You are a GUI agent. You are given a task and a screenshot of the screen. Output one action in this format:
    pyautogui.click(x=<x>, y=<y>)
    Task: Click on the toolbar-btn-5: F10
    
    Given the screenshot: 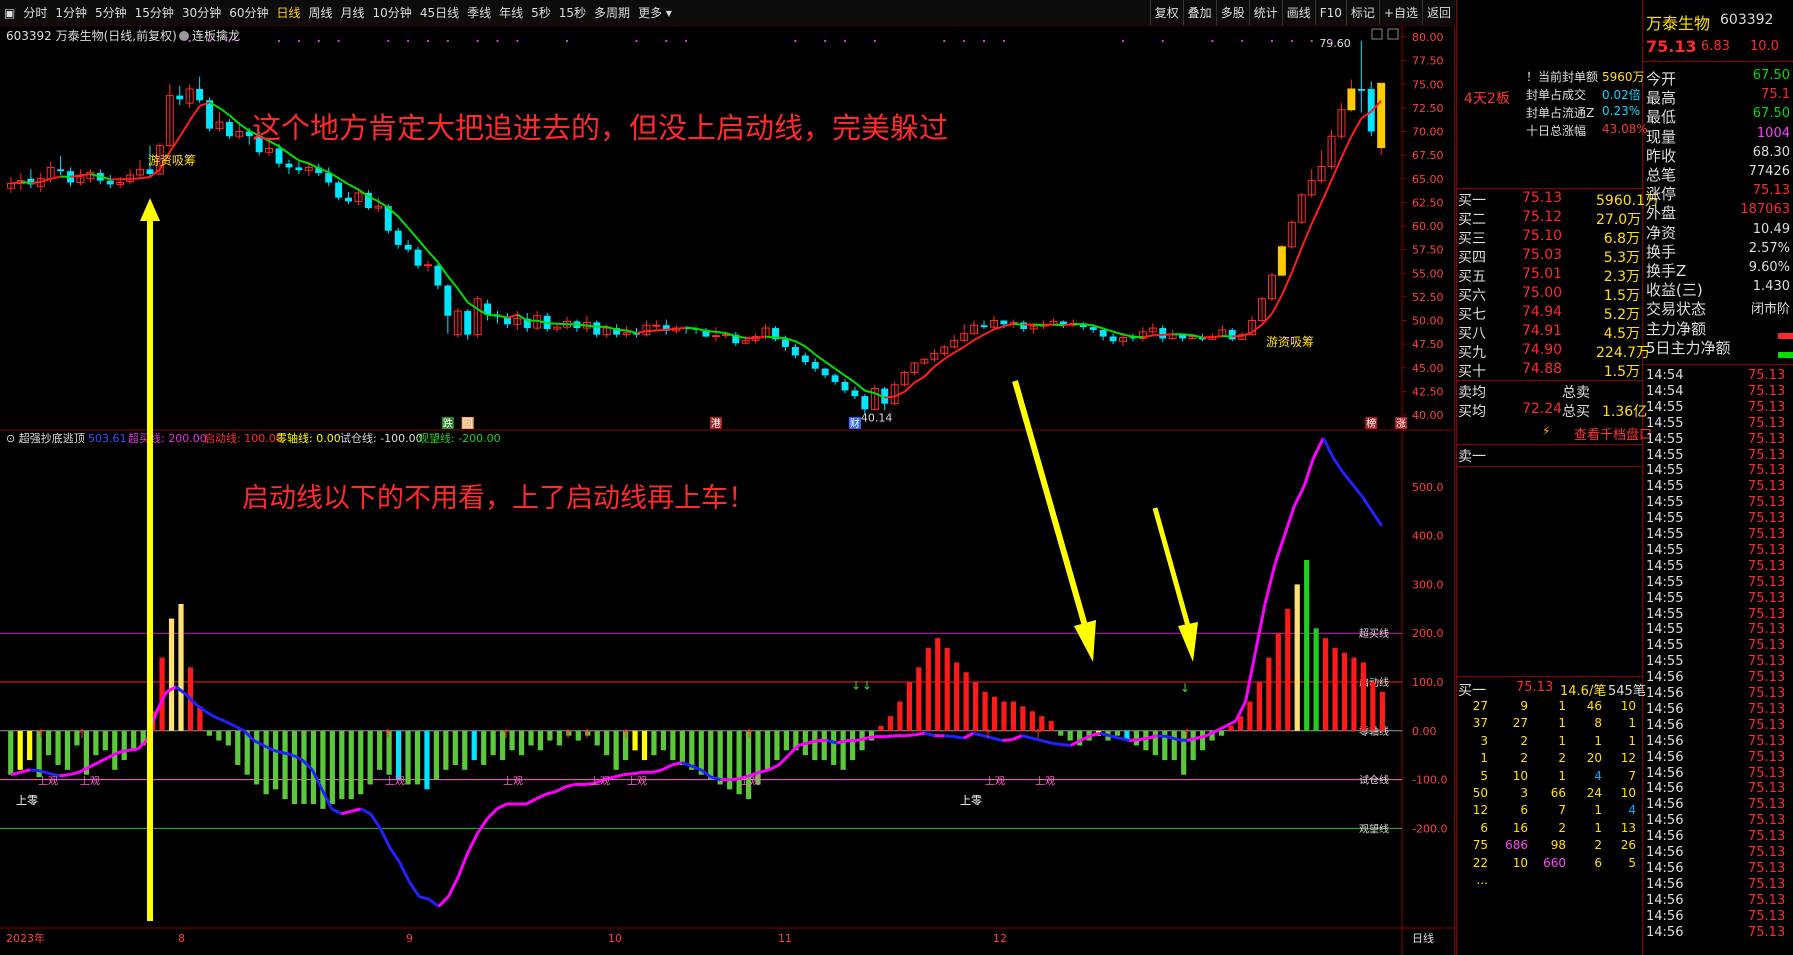 What is the action you would take?
    pyautogui.click(x=1330, y=12)
    